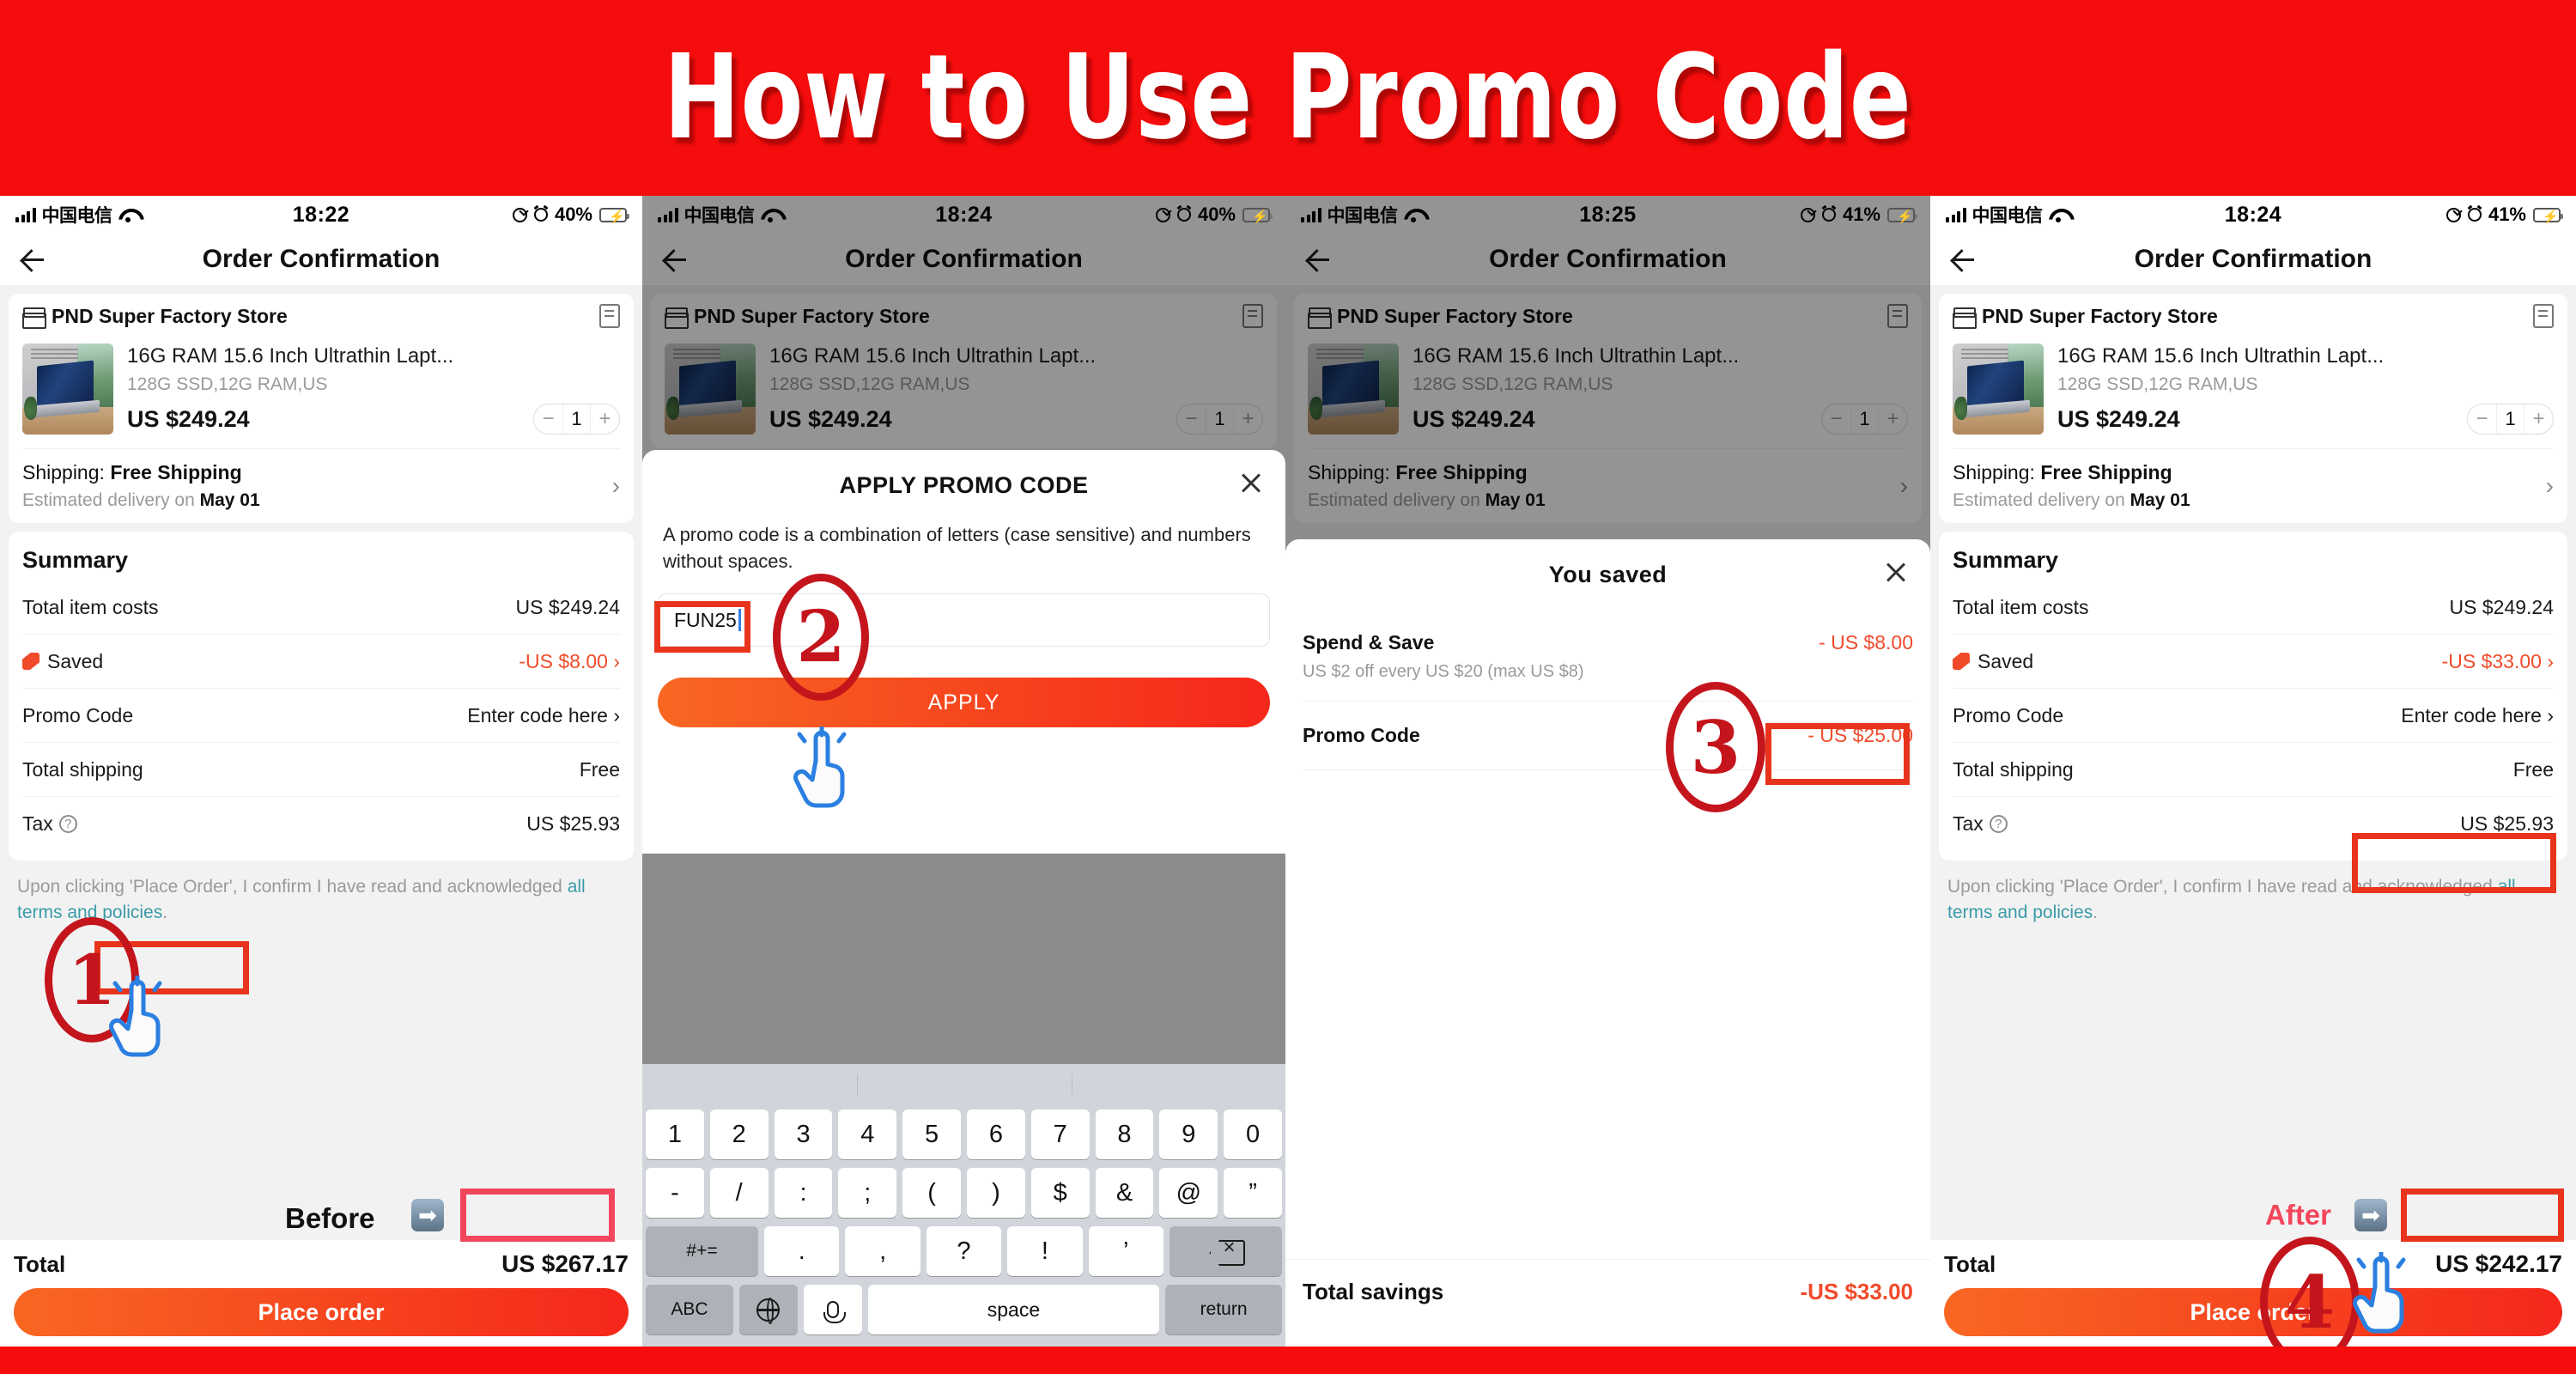  Describe the element at coordinates (803, 1134) in the screenshot. I see `key-3: 3` at that location.